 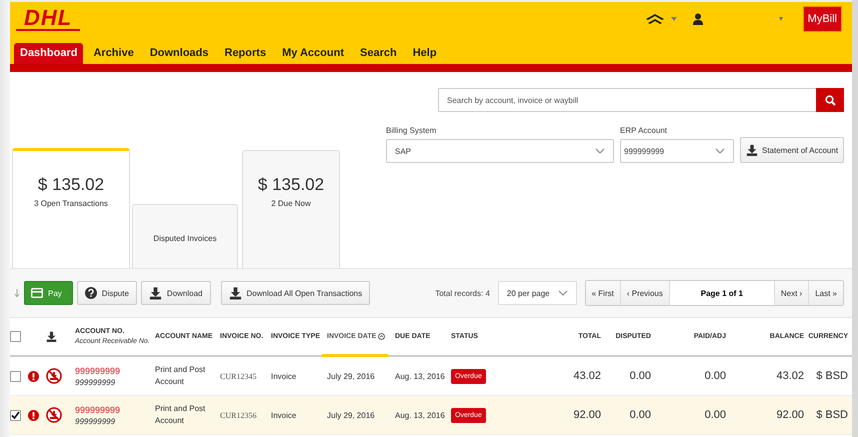 I want to click on page-indicator: Page 1 of 1, so click(x=722, y=293).